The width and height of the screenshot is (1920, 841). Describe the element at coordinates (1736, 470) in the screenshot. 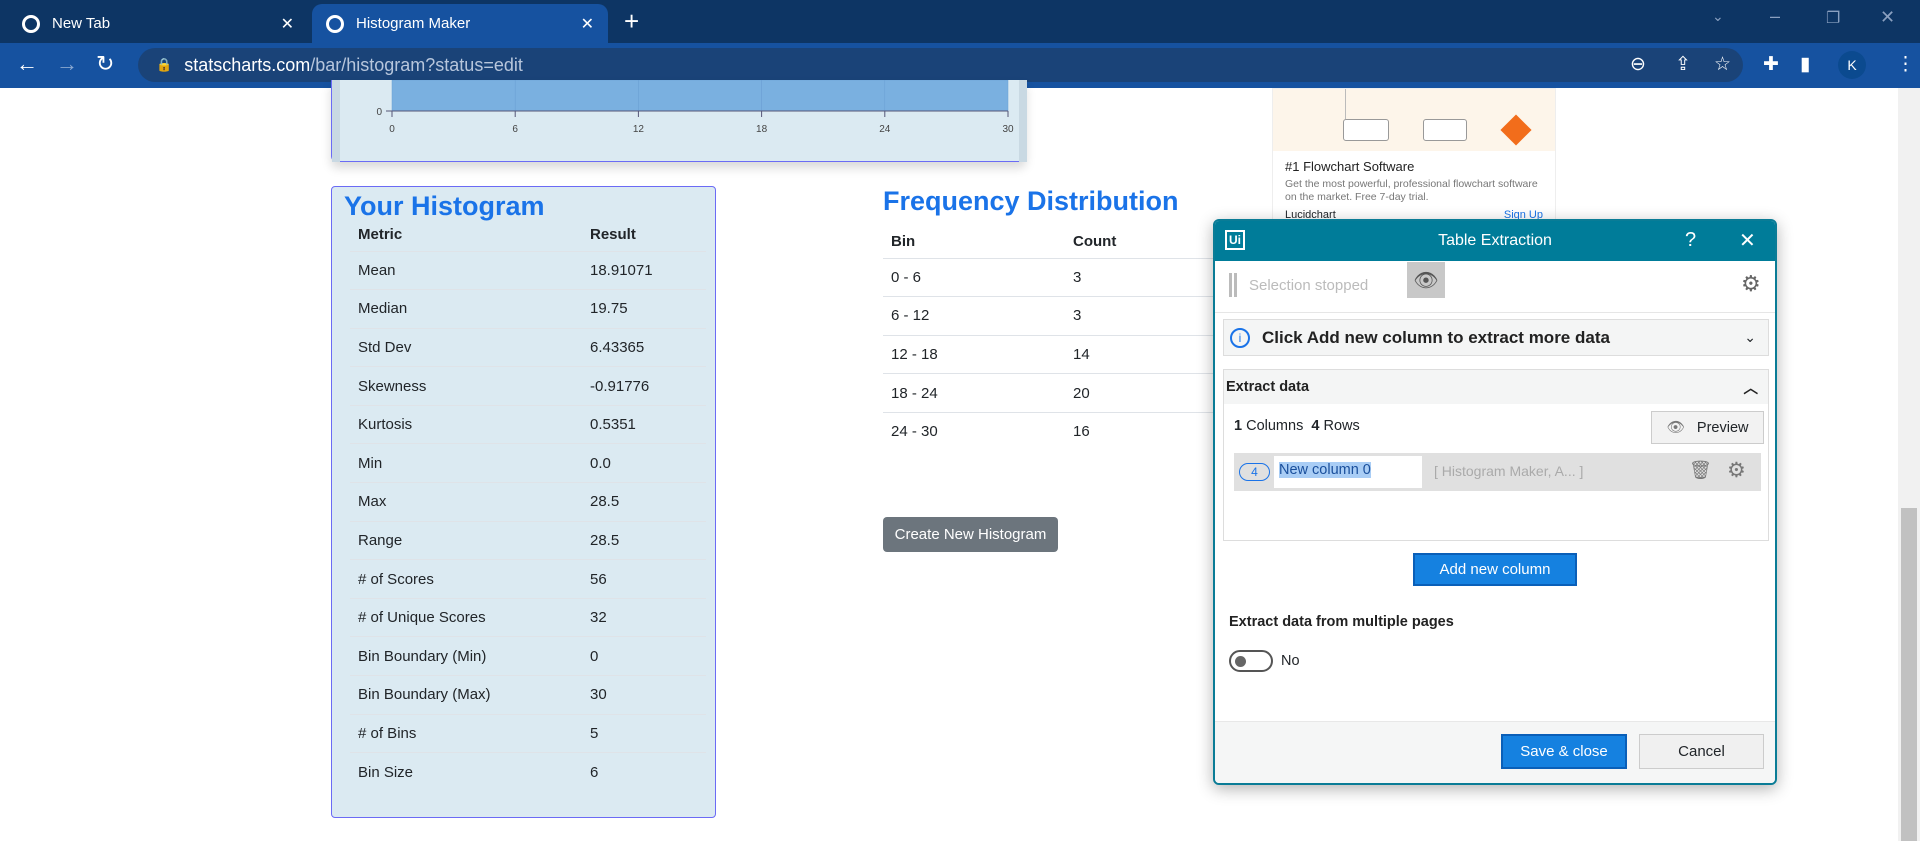

I see `column-settings-gear-icon: ⚙` at that location.